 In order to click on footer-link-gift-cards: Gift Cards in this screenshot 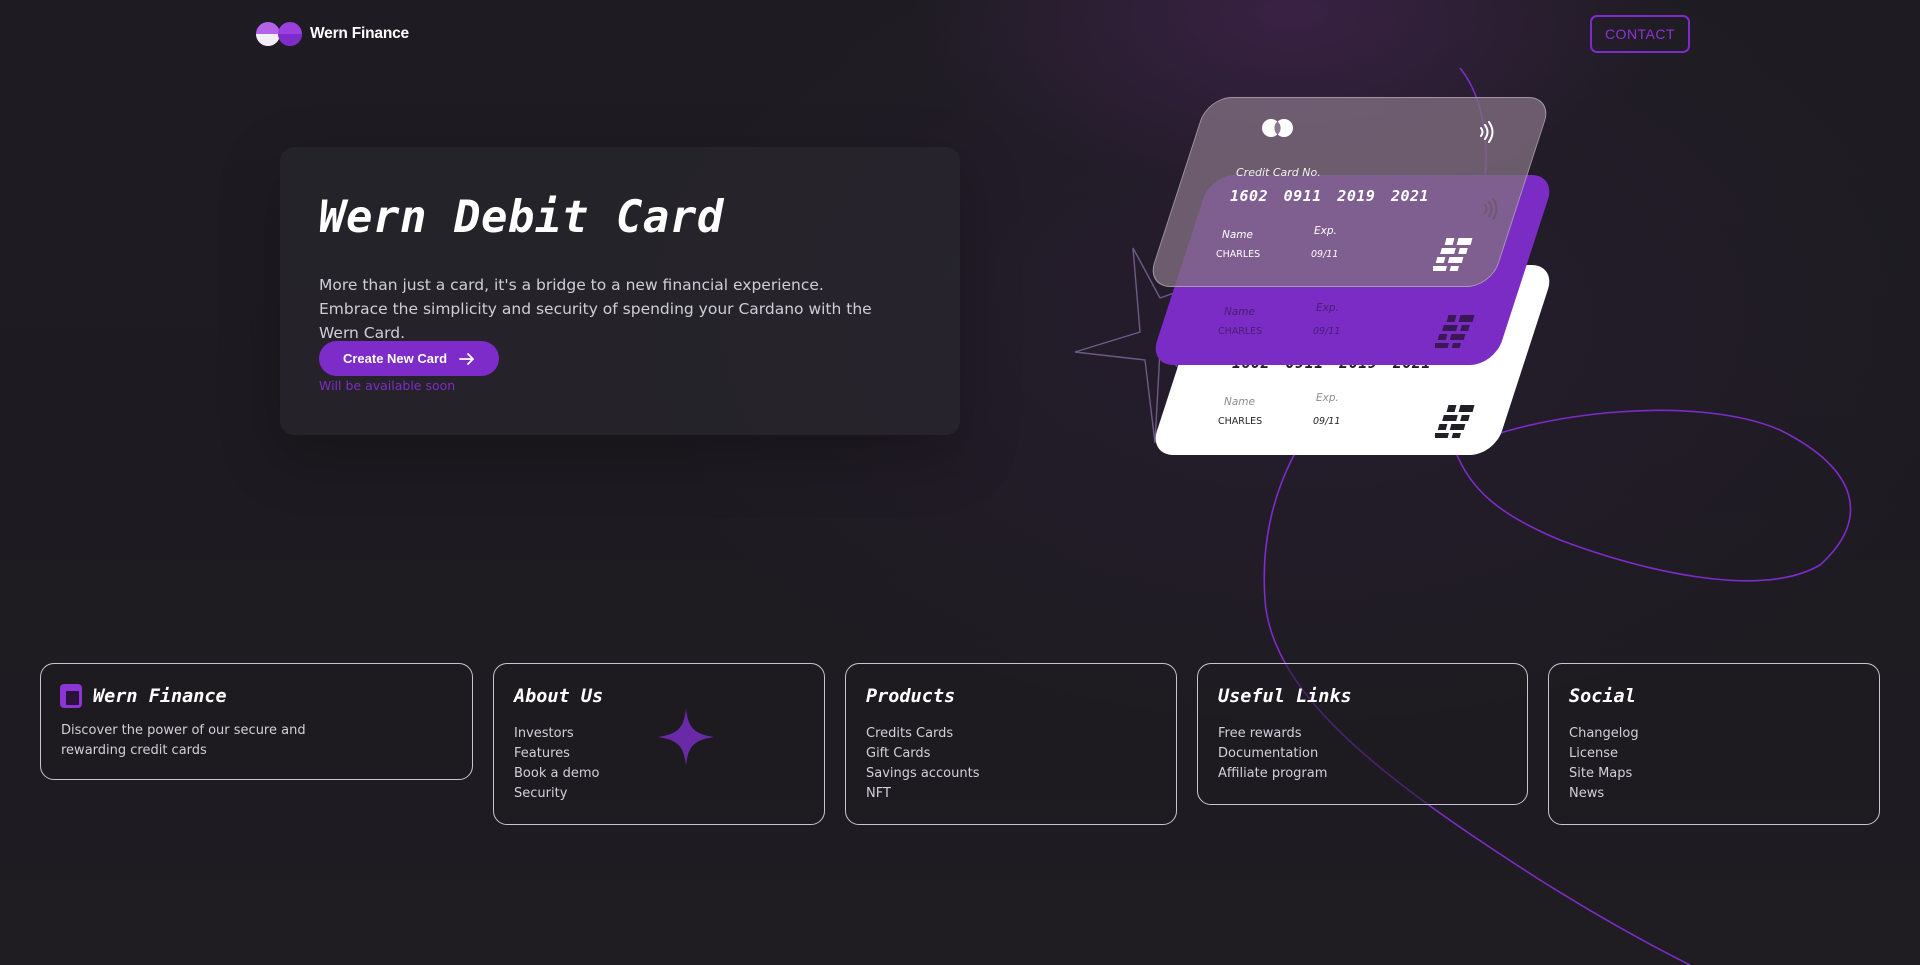, I will do `click(922, 754)`.